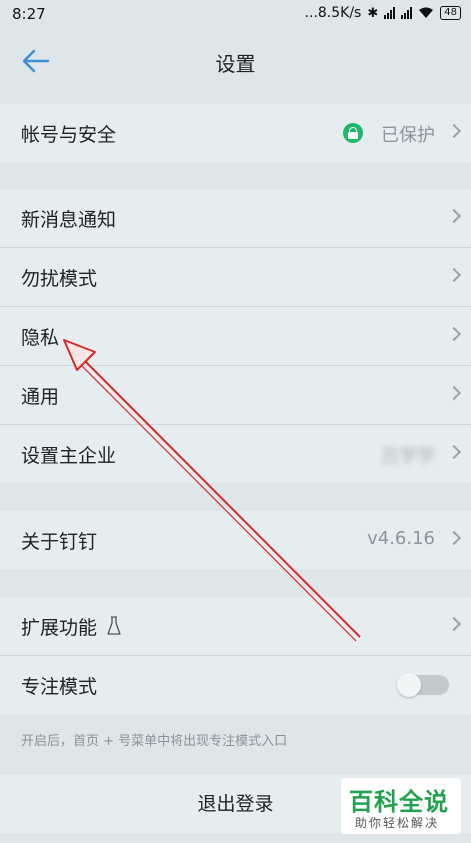  I want to click on lock-icon, so click(353, 133).